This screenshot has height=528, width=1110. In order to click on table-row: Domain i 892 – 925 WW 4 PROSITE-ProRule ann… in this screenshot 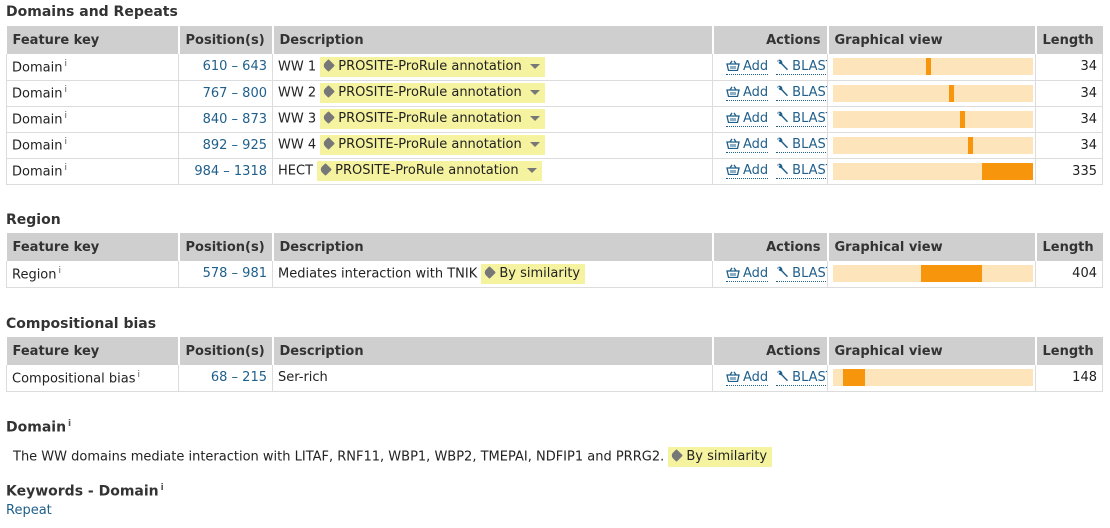, I will do `click(554, 145)`.